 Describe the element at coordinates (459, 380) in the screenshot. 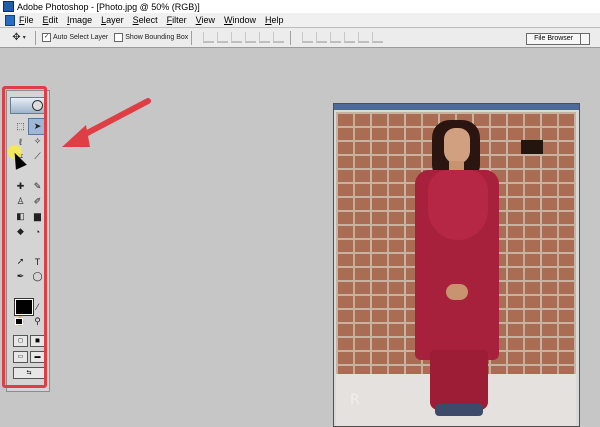

I see `person-trousers` at that location.